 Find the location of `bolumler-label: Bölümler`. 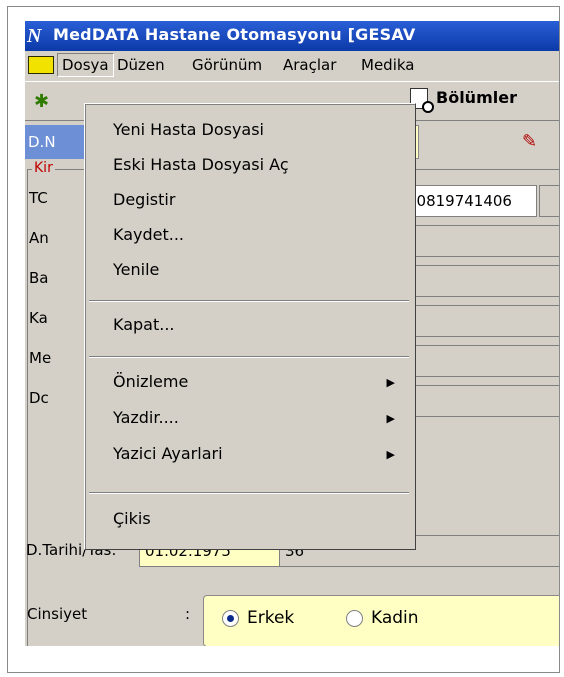

bolumler-label: Bölümler is located at coordinates (476, 97).